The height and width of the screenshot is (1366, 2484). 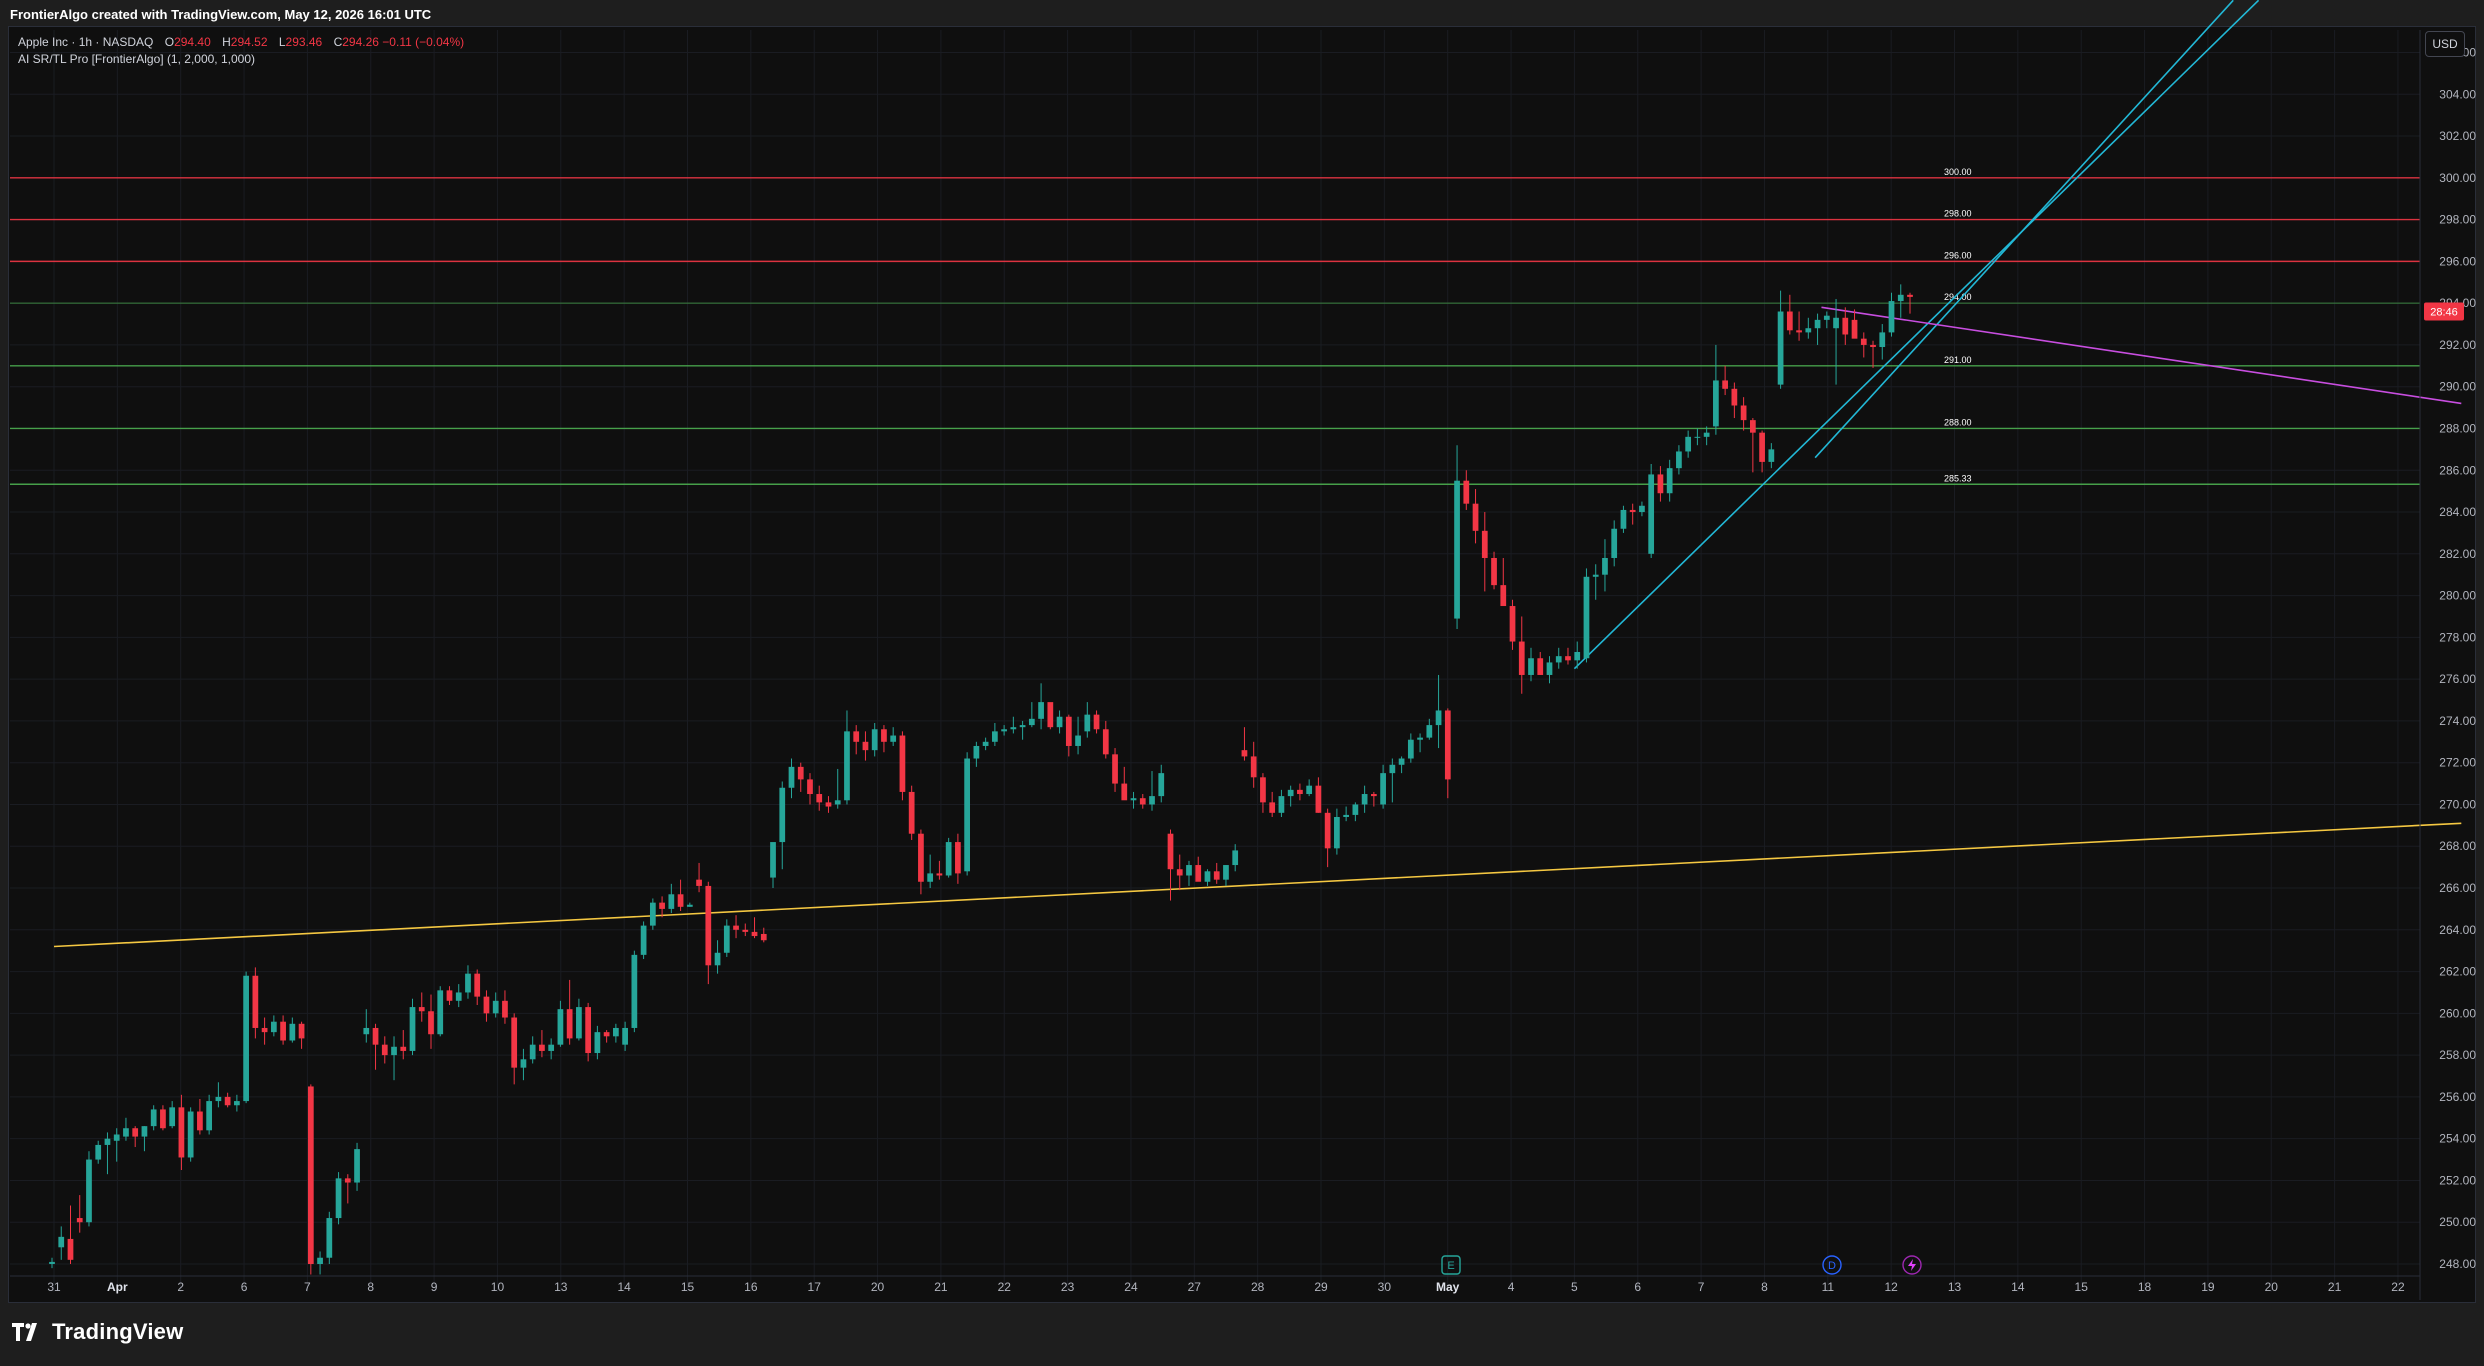 What do you see at coordinates (1131, 1287) in the screenshot?
I see `time-tick-label: 24` at bounding box center [1131, 1287].